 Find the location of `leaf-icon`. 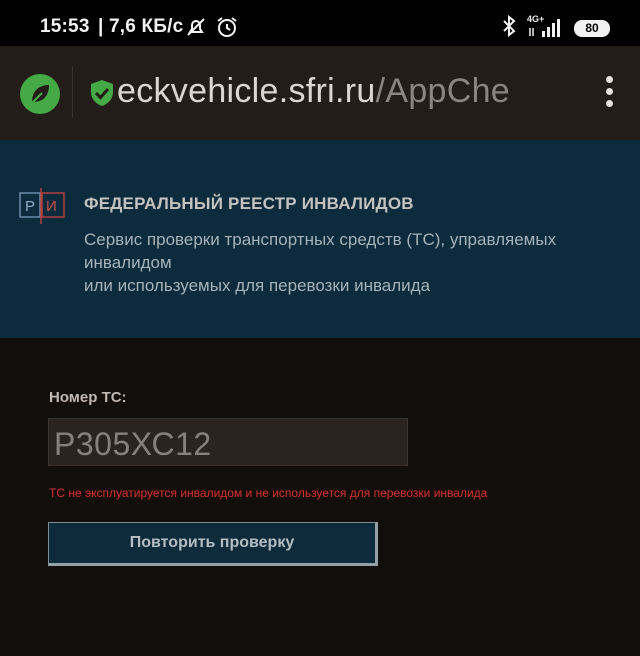

leaf-icon is located at coordinates (40, 94).